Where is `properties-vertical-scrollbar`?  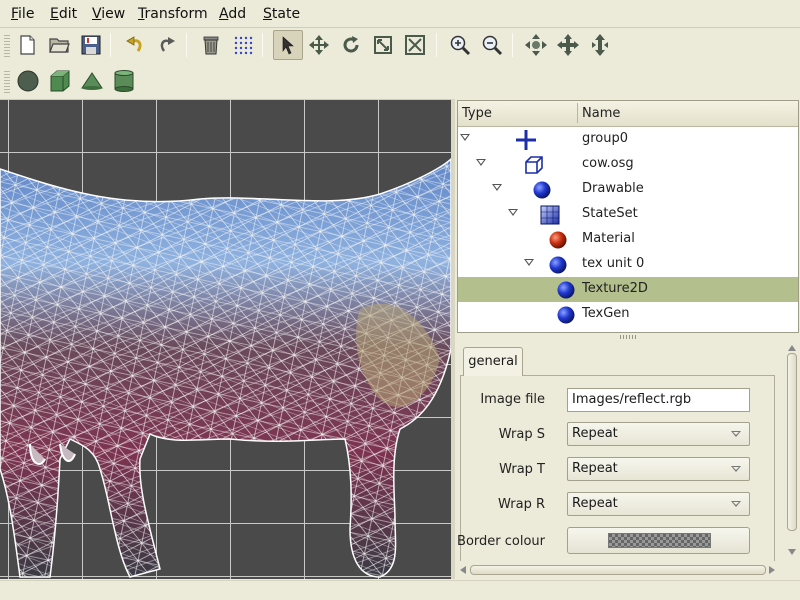
properties-vertical-scrollbar is located at coordinates (792, 451).